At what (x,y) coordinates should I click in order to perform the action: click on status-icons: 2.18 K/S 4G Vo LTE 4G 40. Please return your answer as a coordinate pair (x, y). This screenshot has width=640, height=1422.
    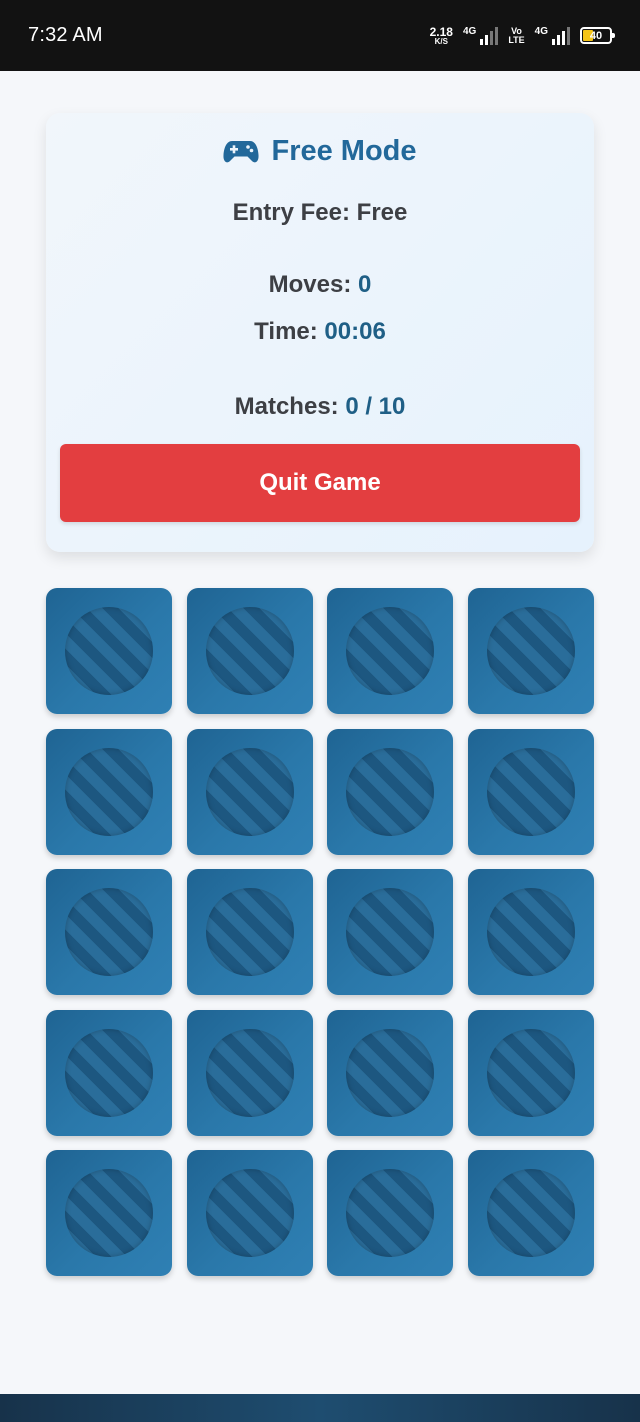
    Looking at the image, I should click on (522, 35).